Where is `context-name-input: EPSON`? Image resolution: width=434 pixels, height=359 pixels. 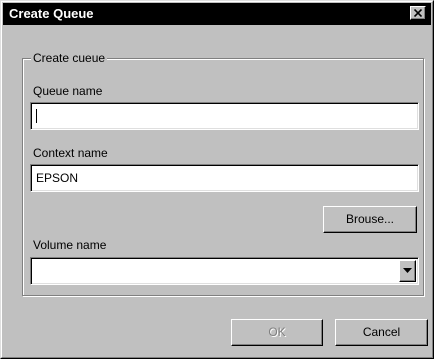 context-name-input: EPSON is located at coordinates (224, 178).